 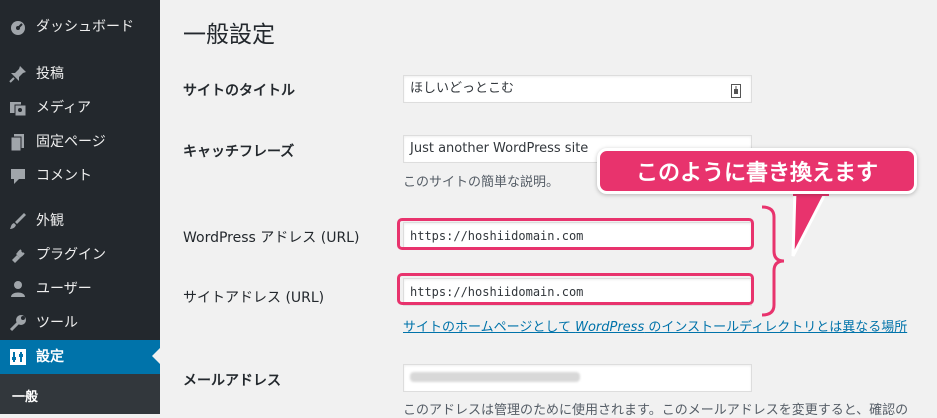 What do you see at coordinates (156, 356) in the screenshot?
I see `current-menu-arrow` at bounding box center [156, 356].